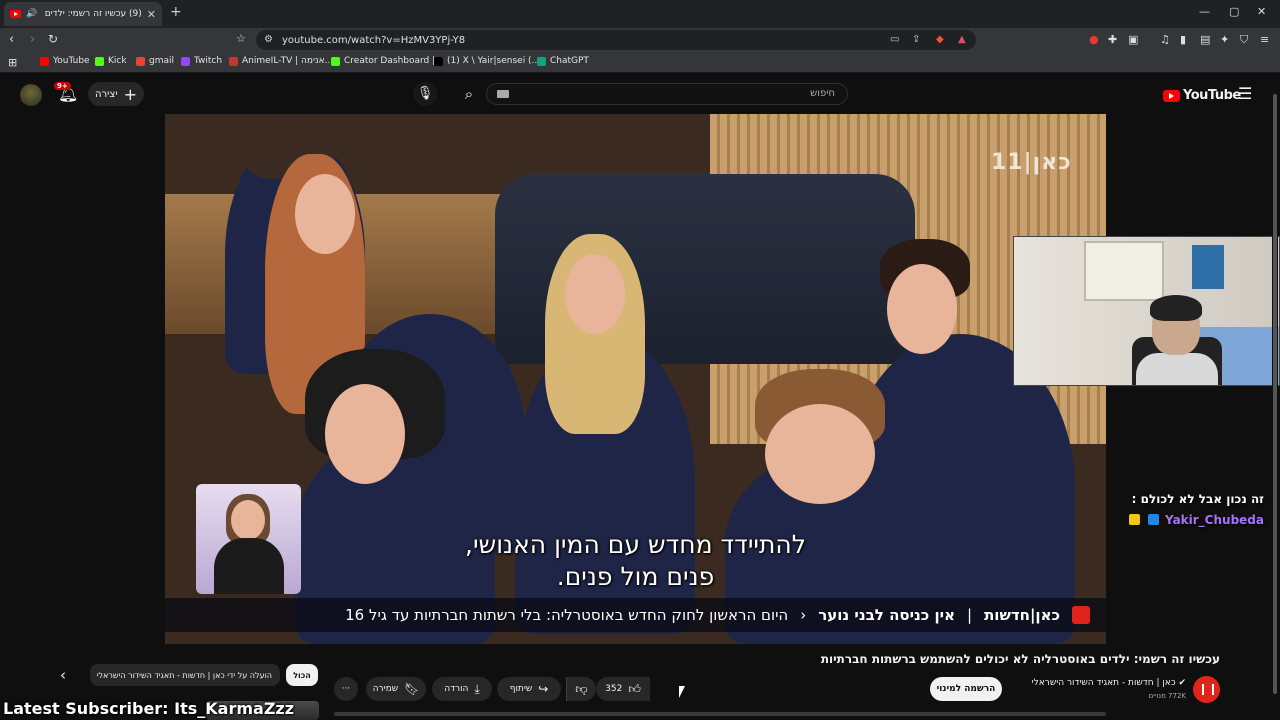  What do you see at coordinates (268, 39) in the screenshot?
I see `site-info-icon: ⚙` at bounding box center [268, 39].